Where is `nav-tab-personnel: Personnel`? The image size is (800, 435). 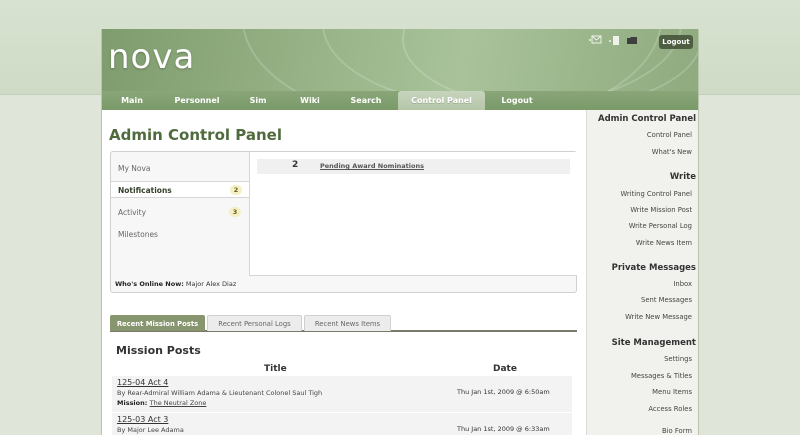
nav-tab-personnel: Personnel is located at coordinates (197, 100).